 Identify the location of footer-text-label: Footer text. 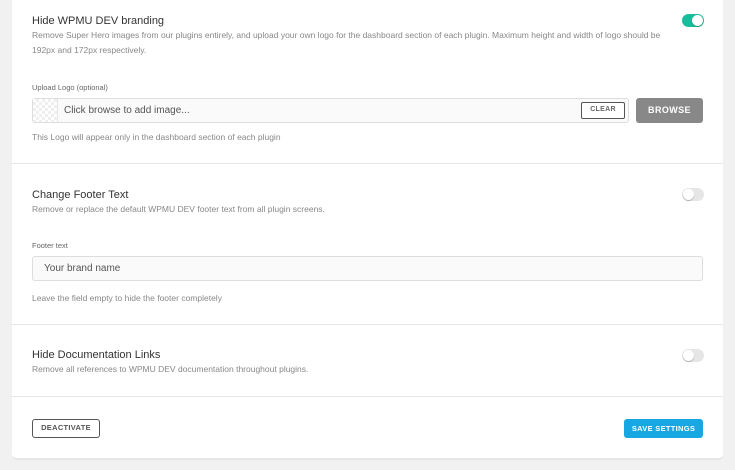
(50, 245).